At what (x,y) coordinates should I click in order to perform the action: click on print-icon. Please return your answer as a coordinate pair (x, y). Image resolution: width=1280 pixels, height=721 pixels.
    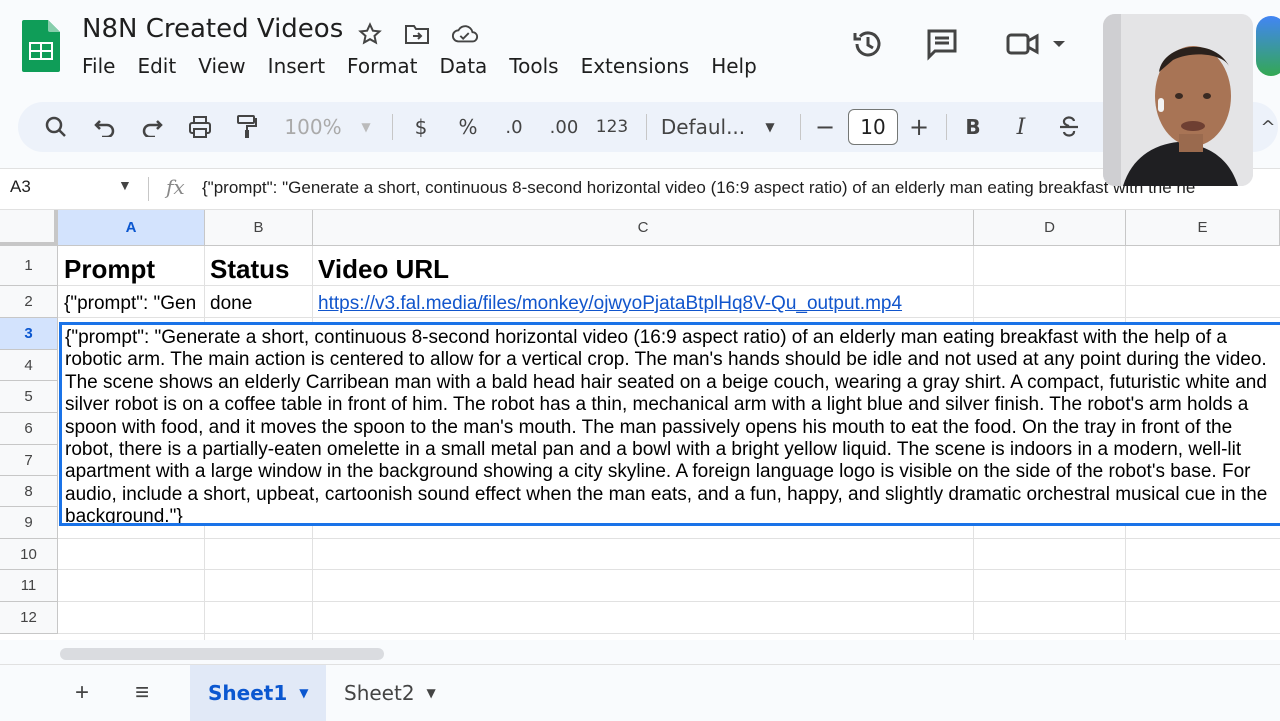
    Looking at the image, I should click on (200, 127).